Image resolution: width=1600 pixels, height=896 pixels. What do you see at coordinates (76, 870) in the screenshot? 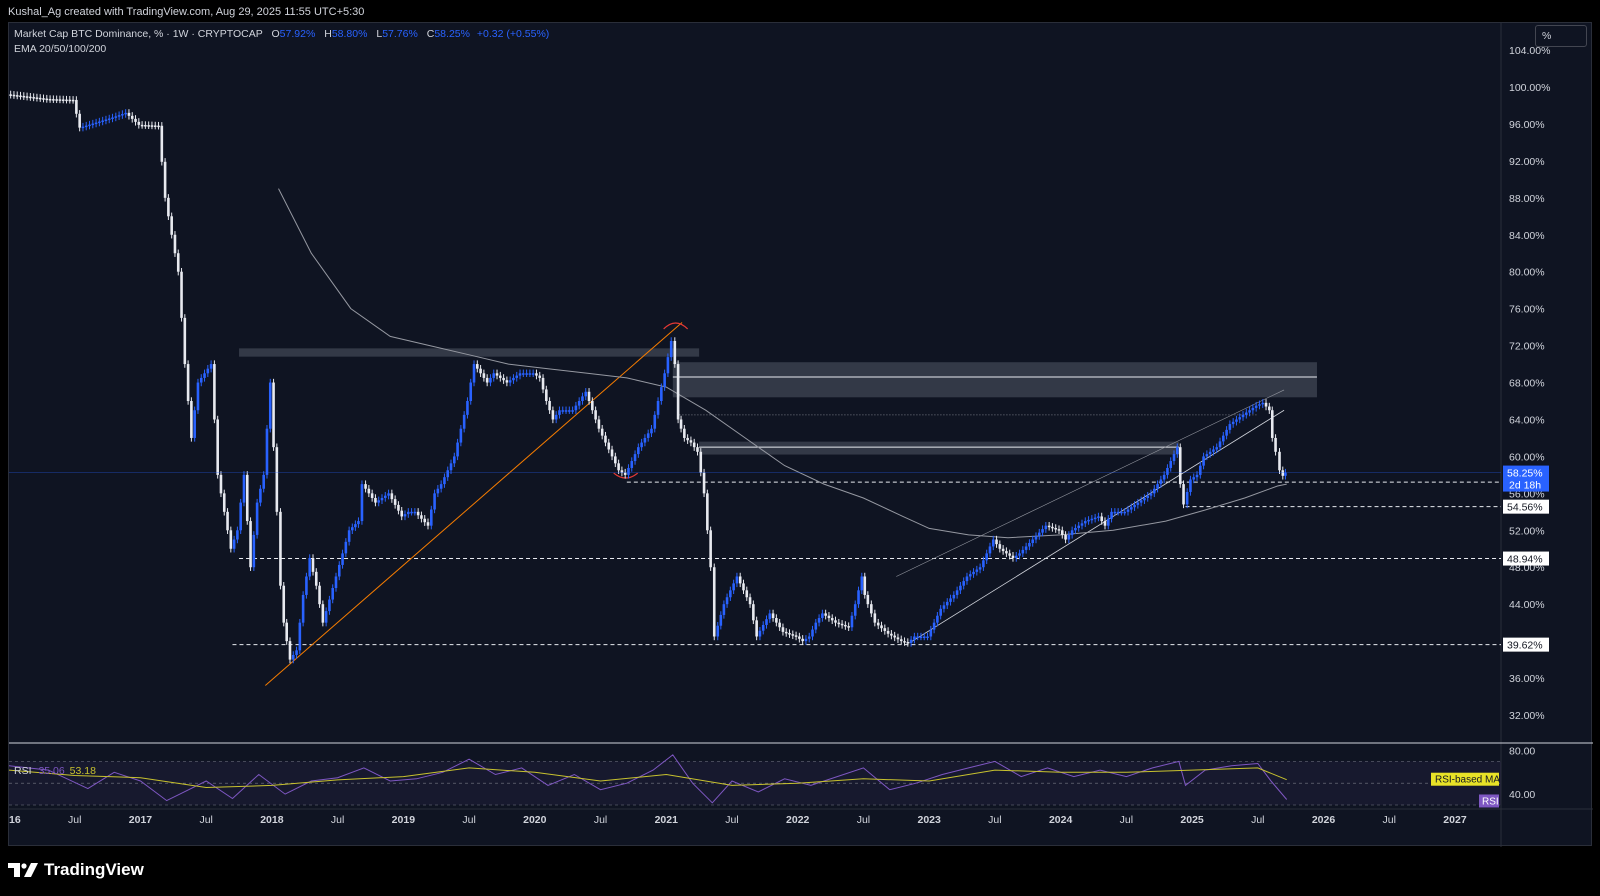
I see `tradingview-logo: TradingView` at bounding box center [76, 870].